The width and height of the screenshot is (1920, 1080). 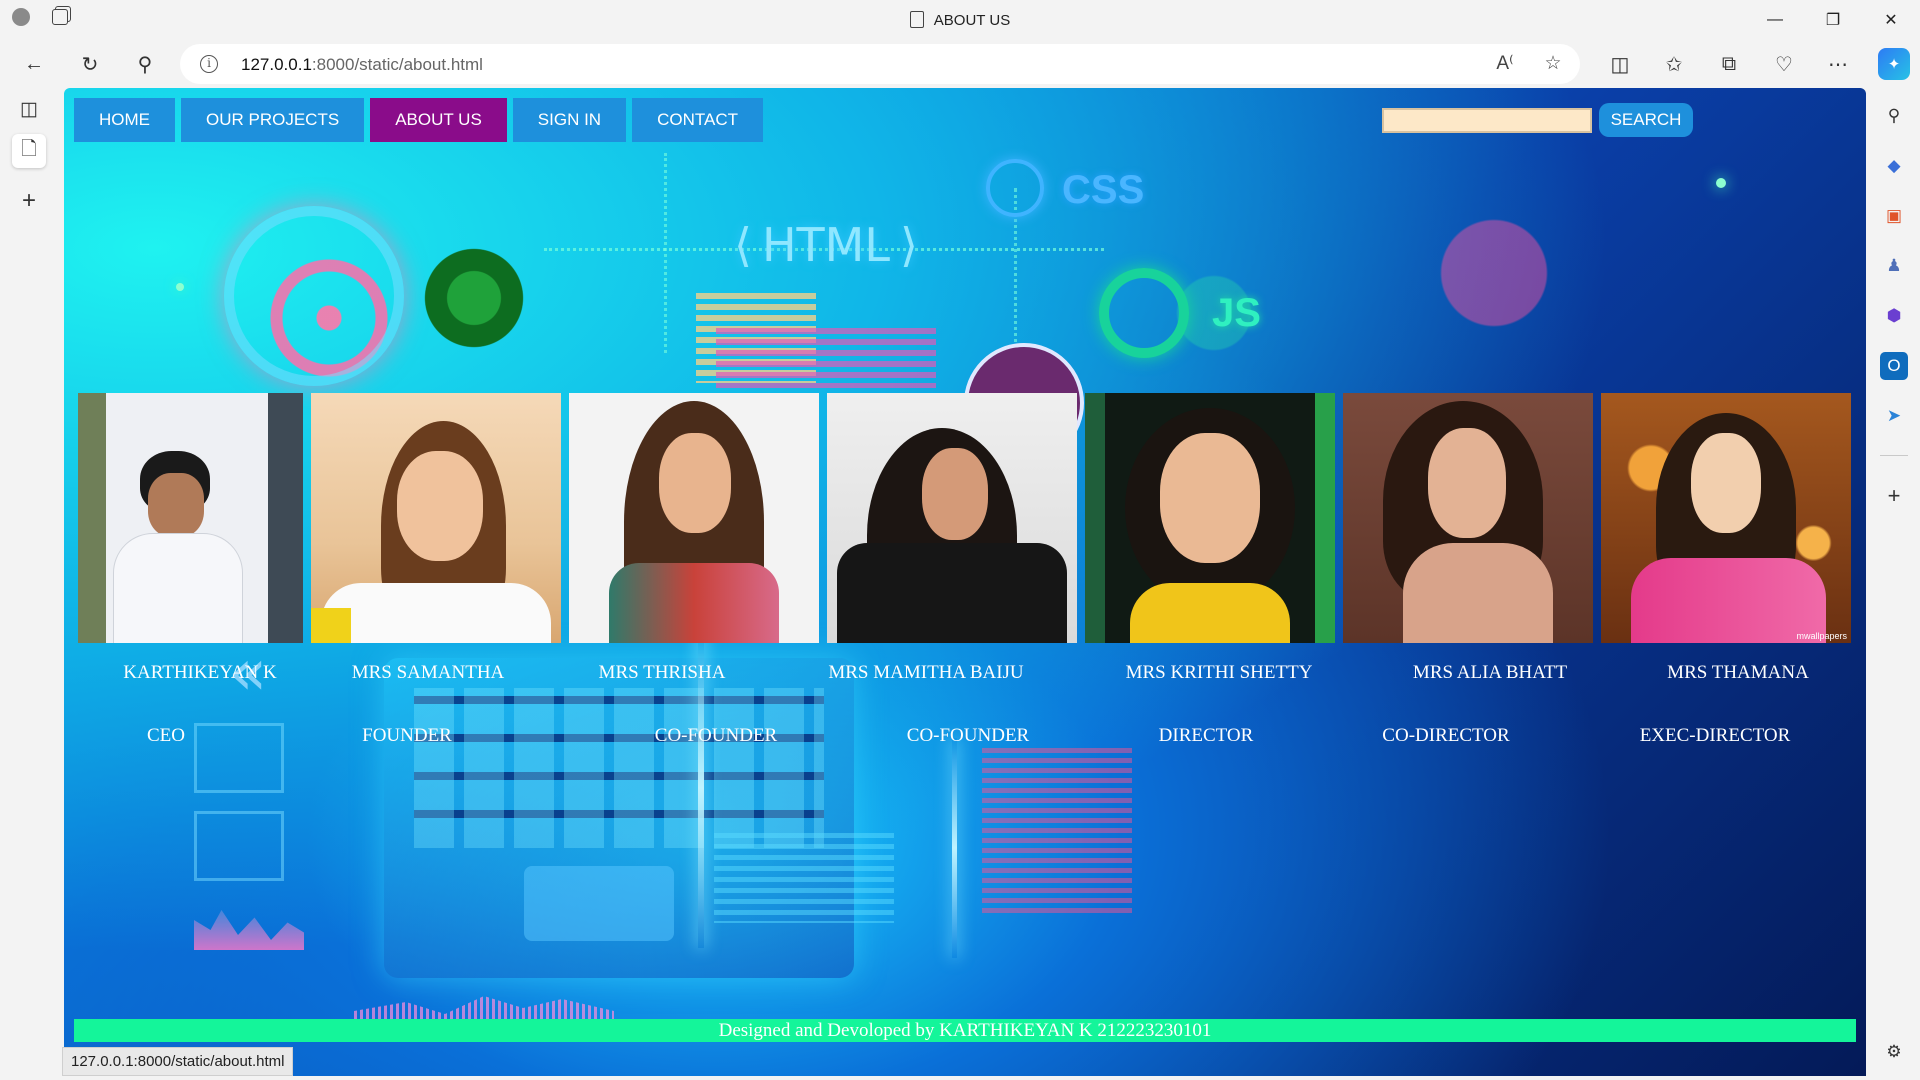 What do you see at coordinates (90, 64) in the screenshot?
I see `refresh-button: ↻` at bounding box center [90, 64].